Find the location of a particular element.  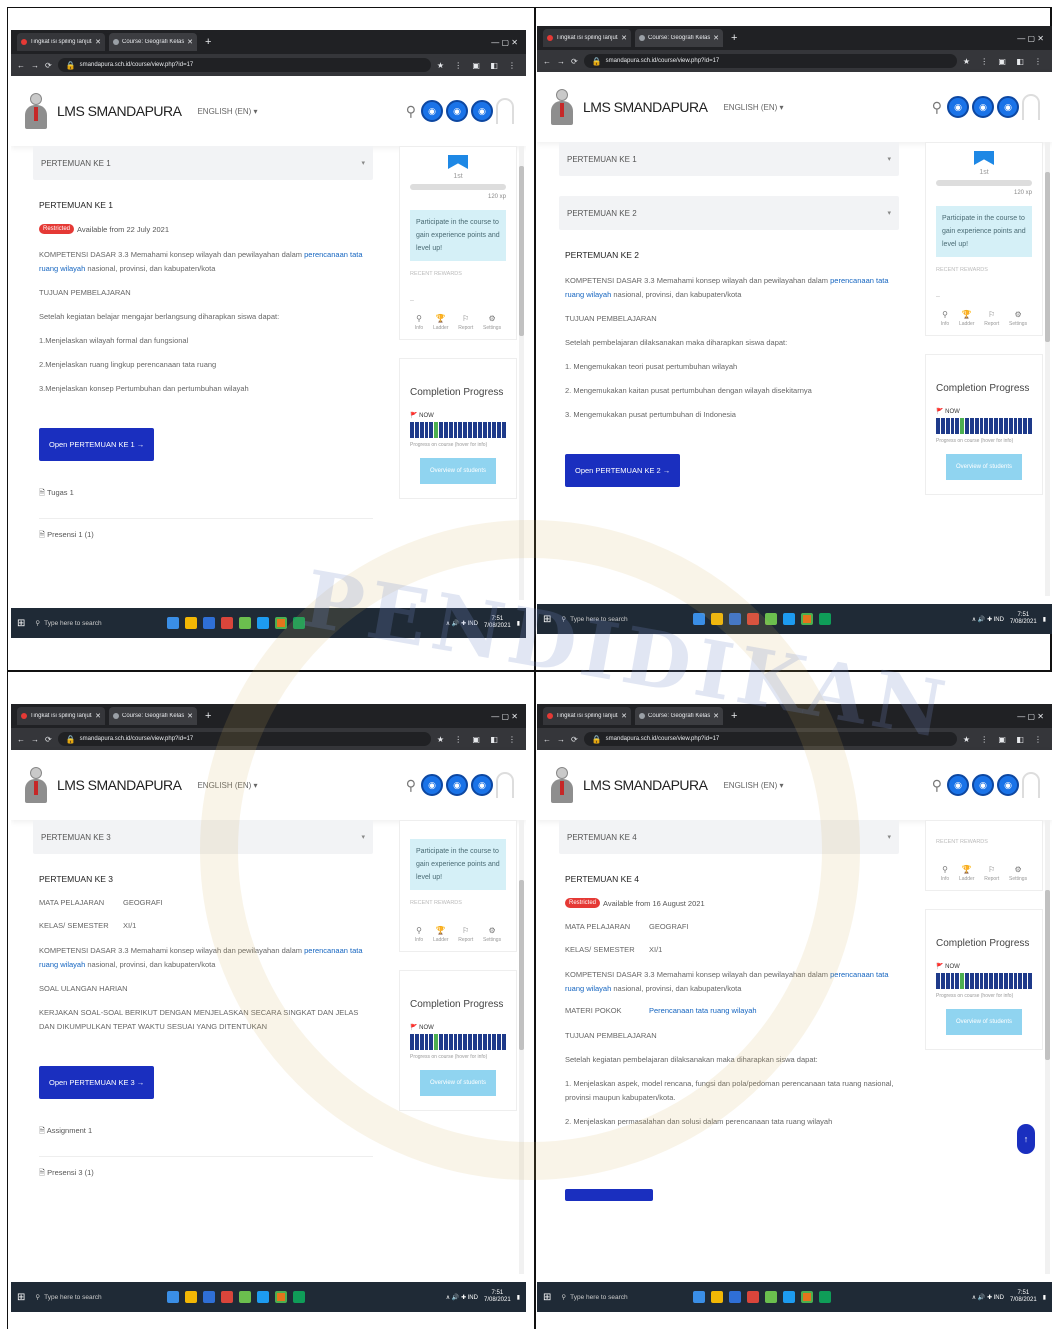

back-icon: ← is located at coordinates (547, 739).